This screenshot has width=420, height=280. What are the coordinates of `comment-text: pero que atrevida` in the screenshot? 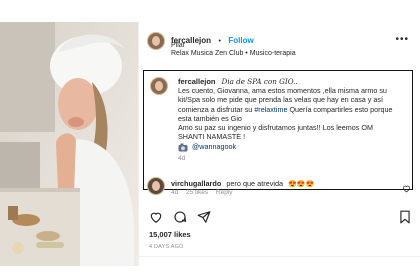 It's located at (255, 183).